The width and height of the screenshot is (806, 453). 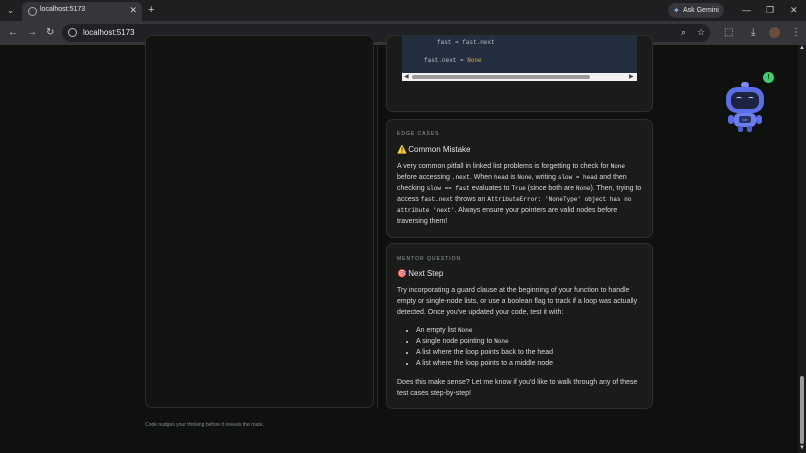 I want to click on section-heading: 🎯 Next Step, so click(x=420, y=273).